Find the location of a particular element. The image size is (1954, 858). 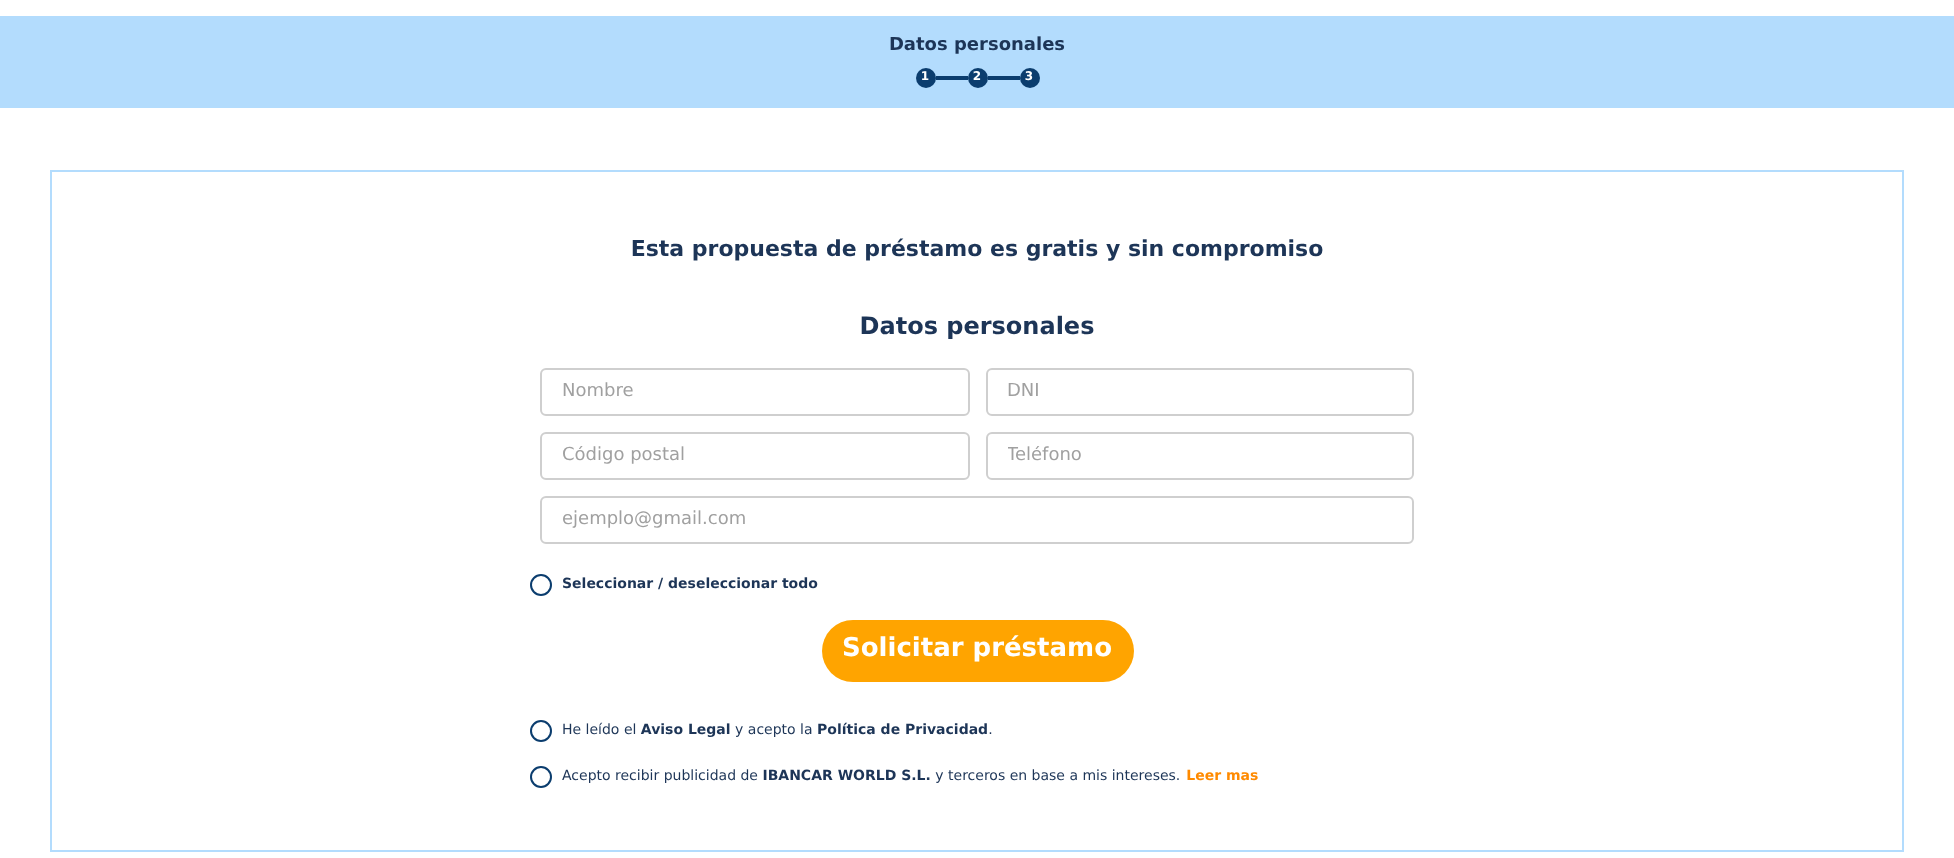

input-field: ejemplo@gmail.com is located at coordinates (977, 519).